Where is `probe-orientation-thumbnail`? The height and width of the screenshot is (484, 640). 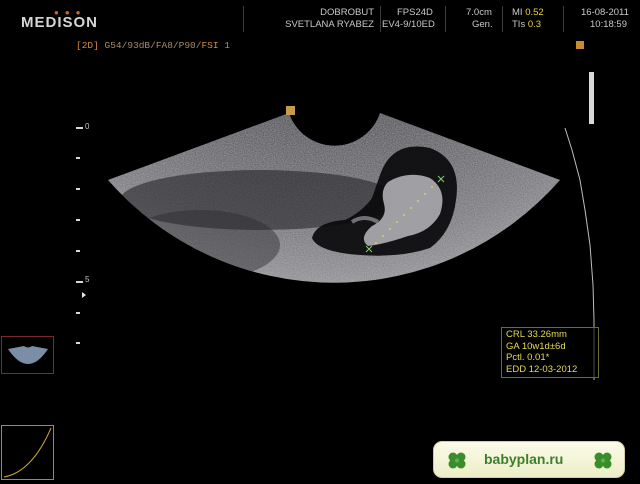
probe-orientation-thumbnail is located at coordinates (27, 355).